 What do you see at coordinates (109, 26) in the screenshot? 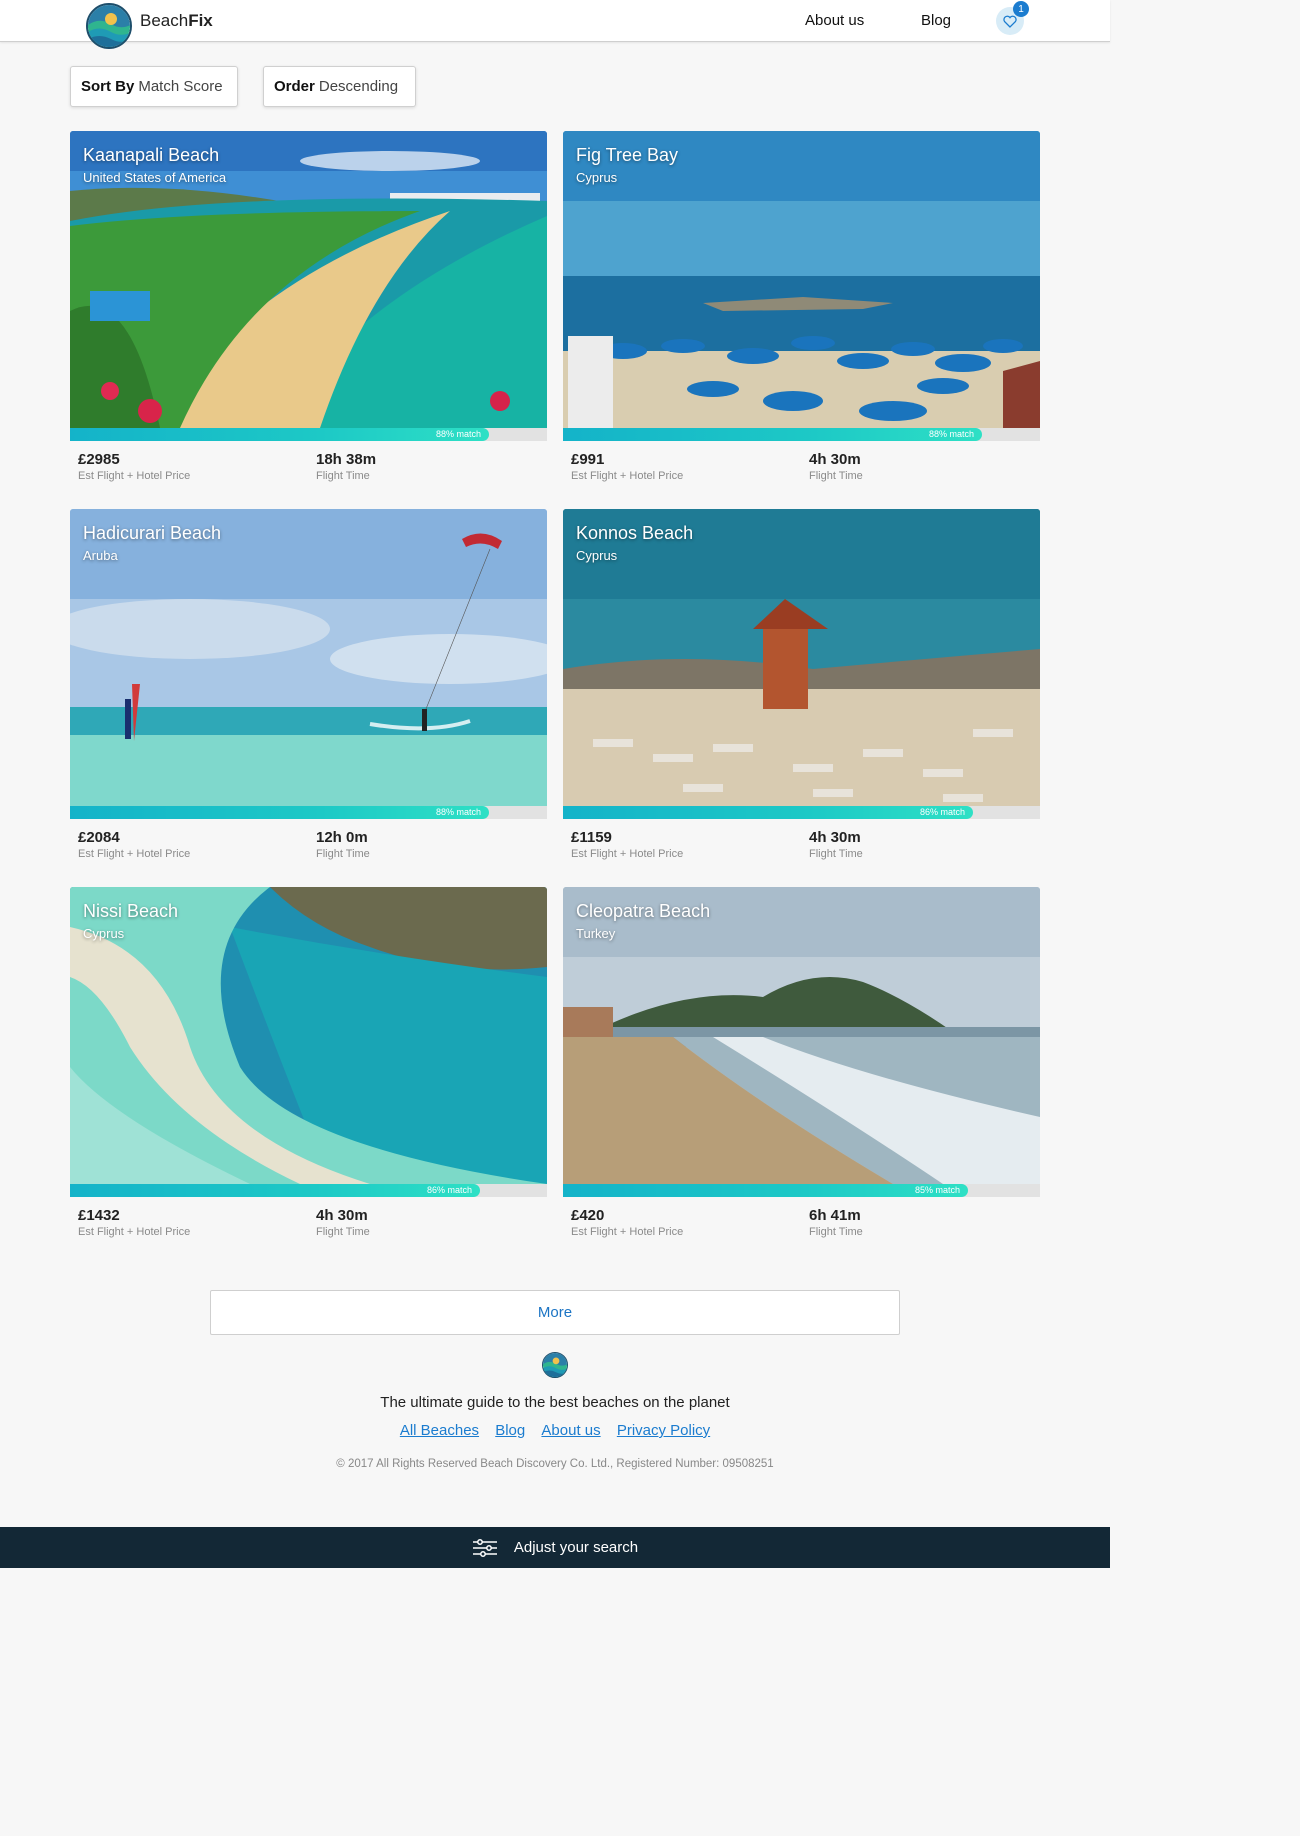
I see `brand-logo-icon` at bounding box center [109, 26].